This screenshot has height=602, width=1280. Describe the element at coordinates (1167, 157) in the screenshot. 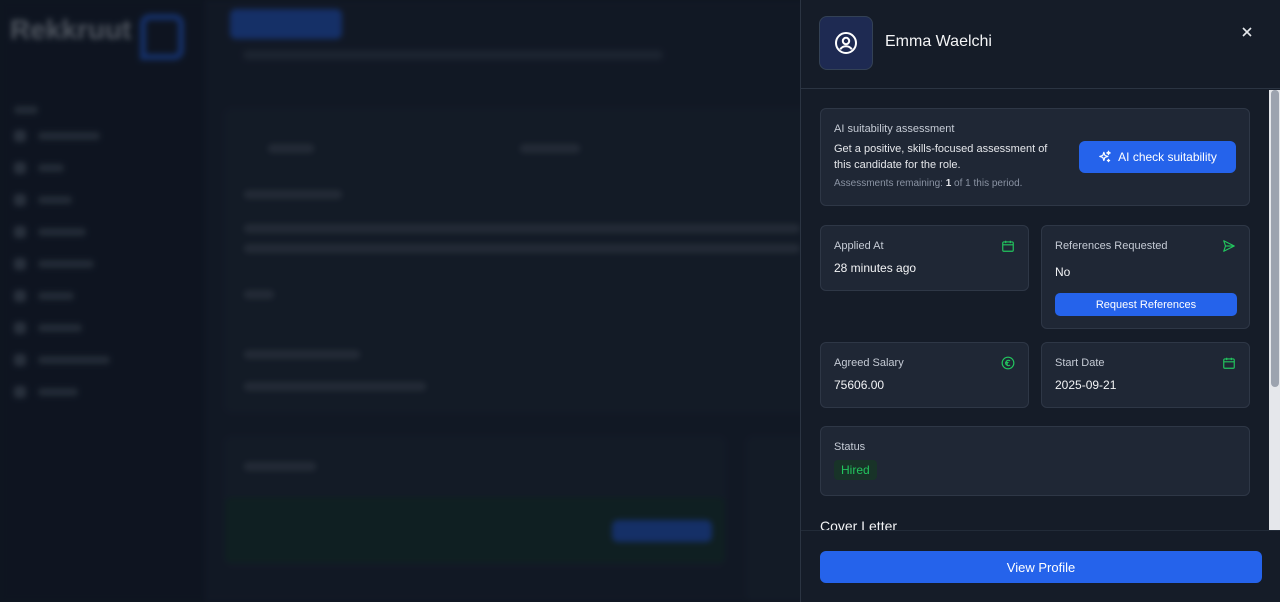

I see `ai-check-suitability-label: AI check suitability` at that location.